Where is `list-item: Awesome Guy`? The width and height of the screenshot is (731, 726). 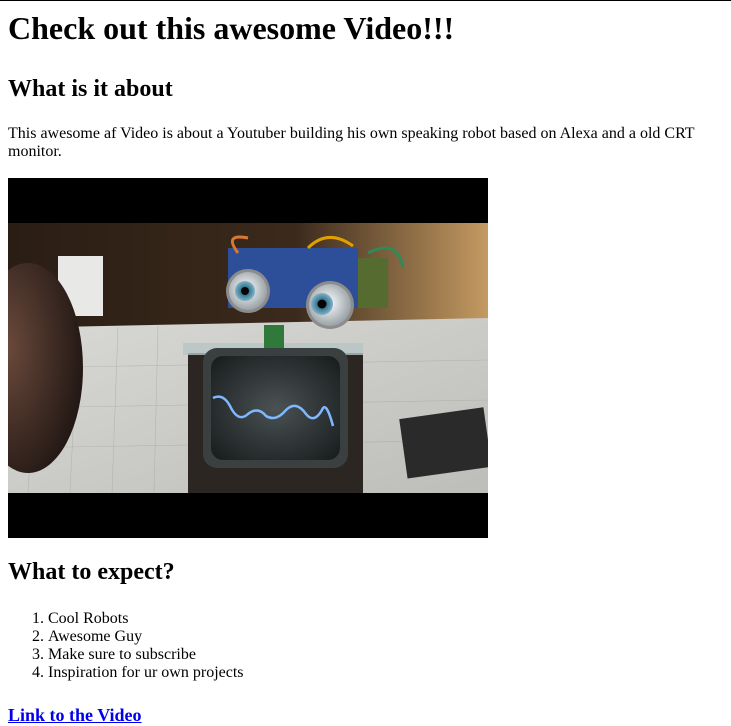
list-item: Awesome Guy is located at coordinates (385, 637).